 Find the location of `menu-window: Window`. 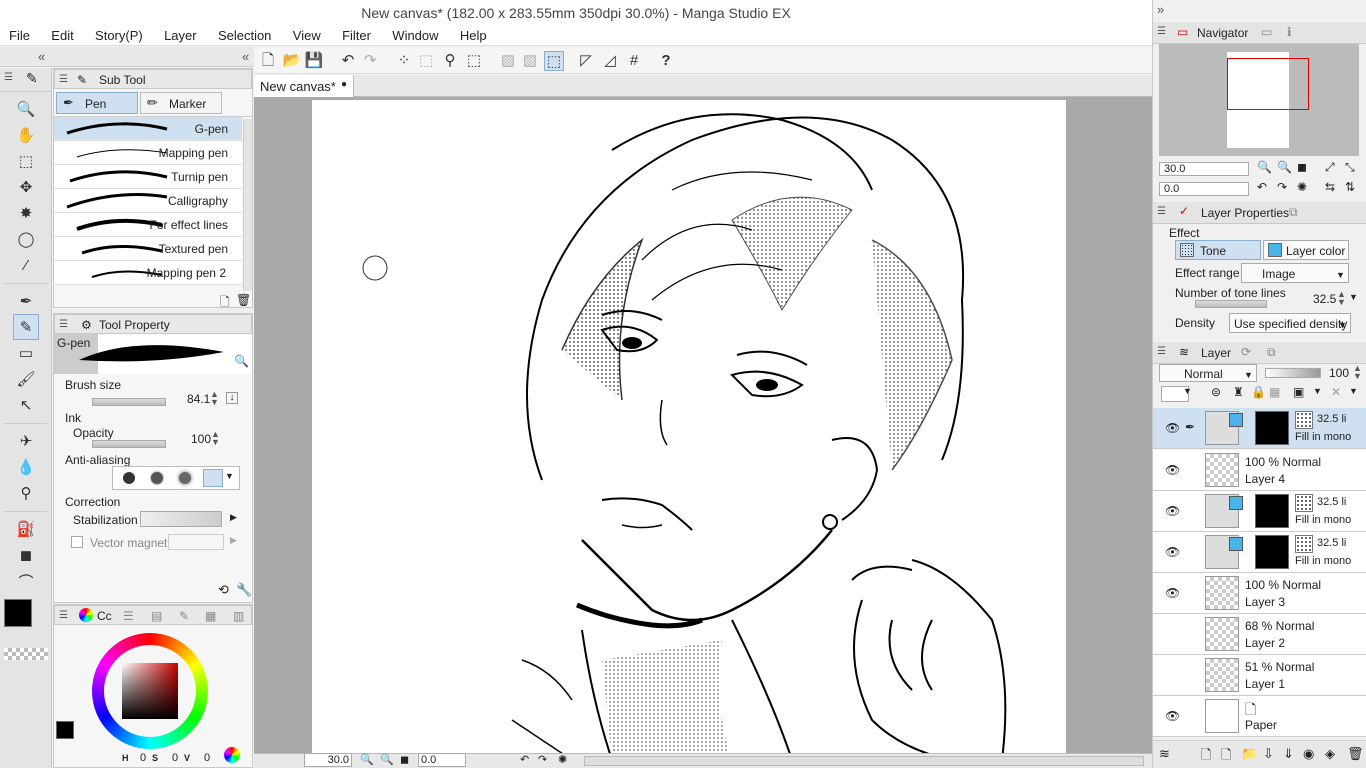

menu-window: Window is located at coordinates (415, 36).